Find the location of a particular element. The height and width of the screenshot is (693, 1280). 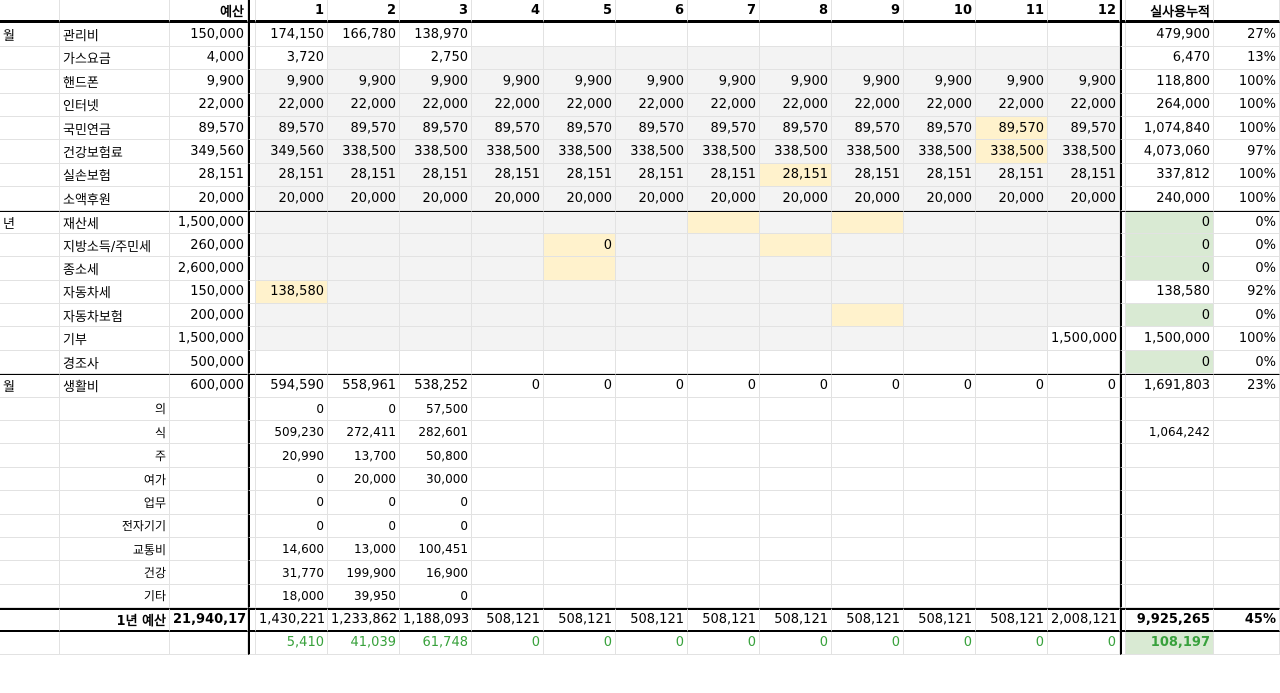

header-month-3: 3 is located at coordinates (436, 12).